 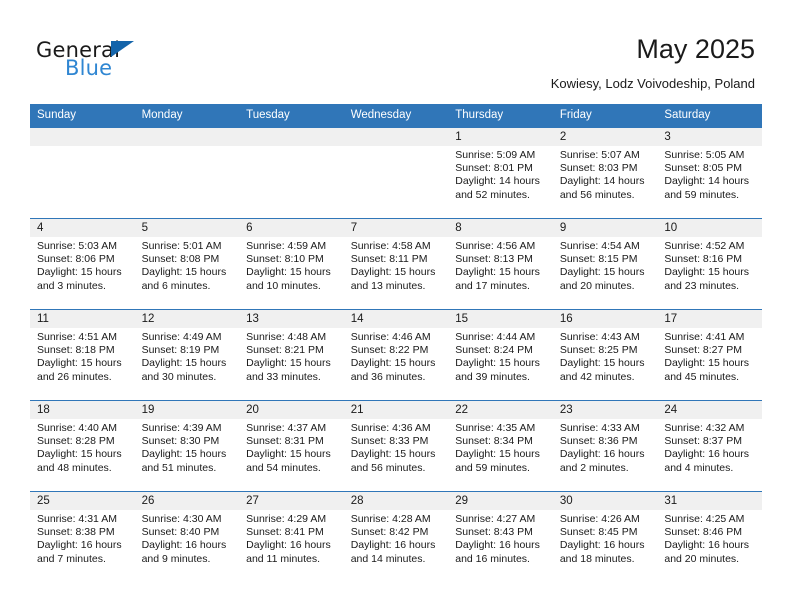 What do you see at coordinates (291, 410) in the screenshot?
I see `day-number: 20` at bounding box center [291, 410].